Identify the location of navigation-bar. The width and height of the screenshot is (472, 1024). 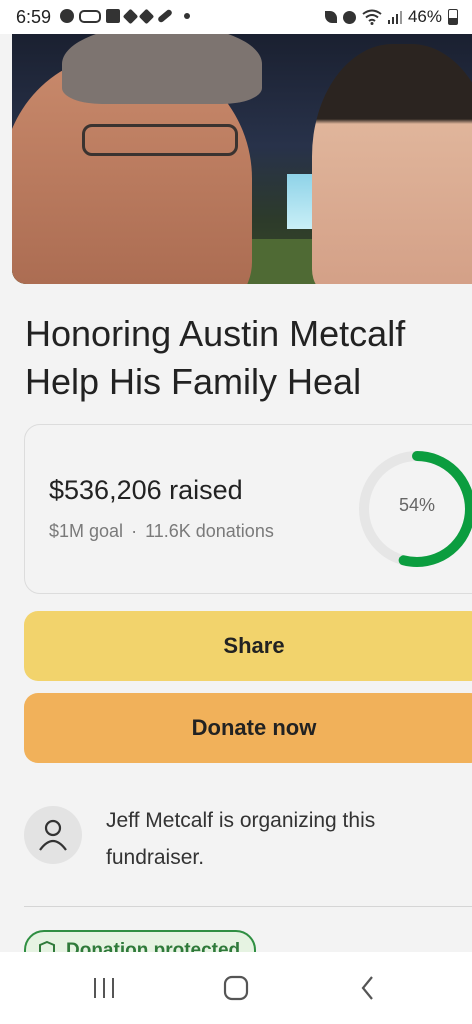
(236, 988).